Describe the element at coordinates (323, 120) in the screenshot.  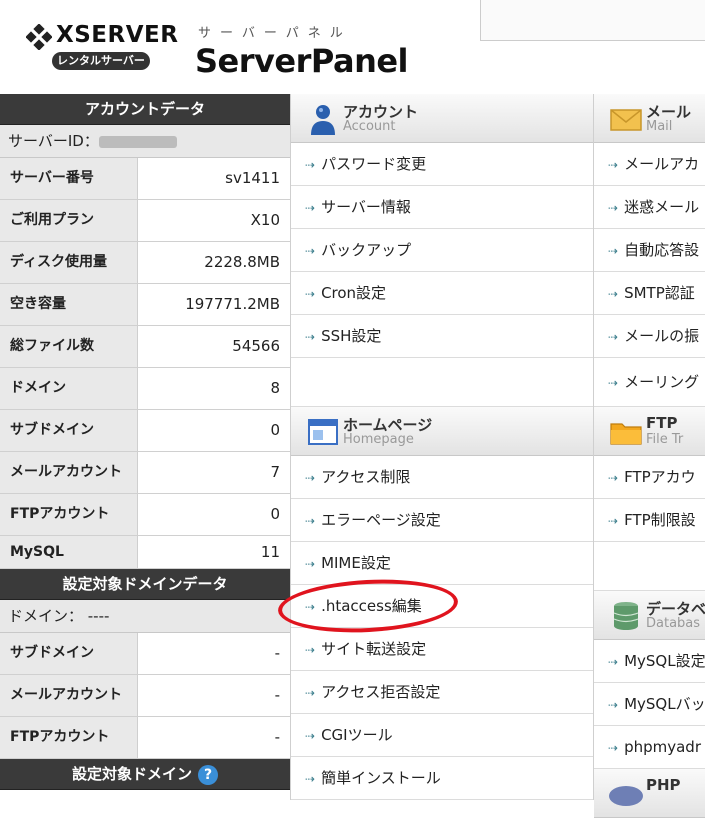
I see `account-user-icon` at that location.